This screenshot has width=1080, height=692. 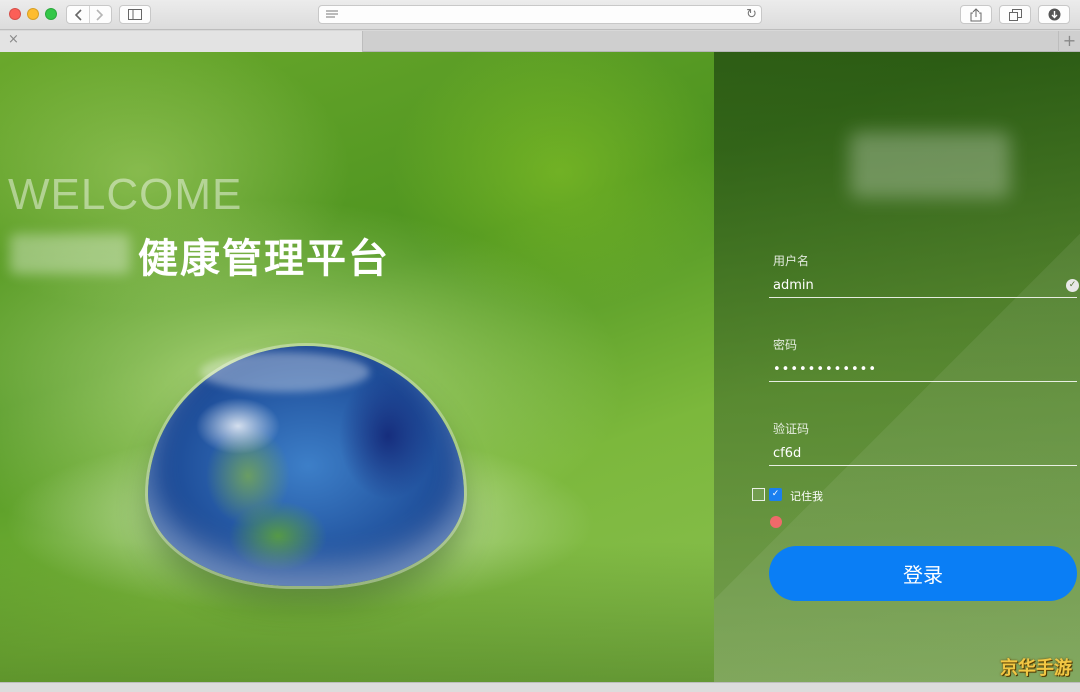 I want to click on chevron-left-icon, so click(x=78, y=14).